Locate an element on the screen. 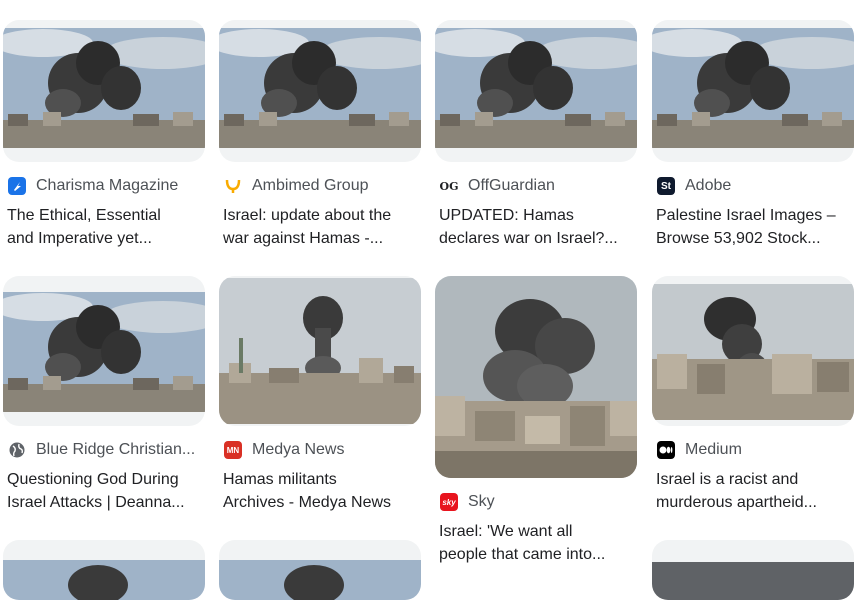  result-title: Hamas militants Archives - Medya News is located at coordinates (323, 491).